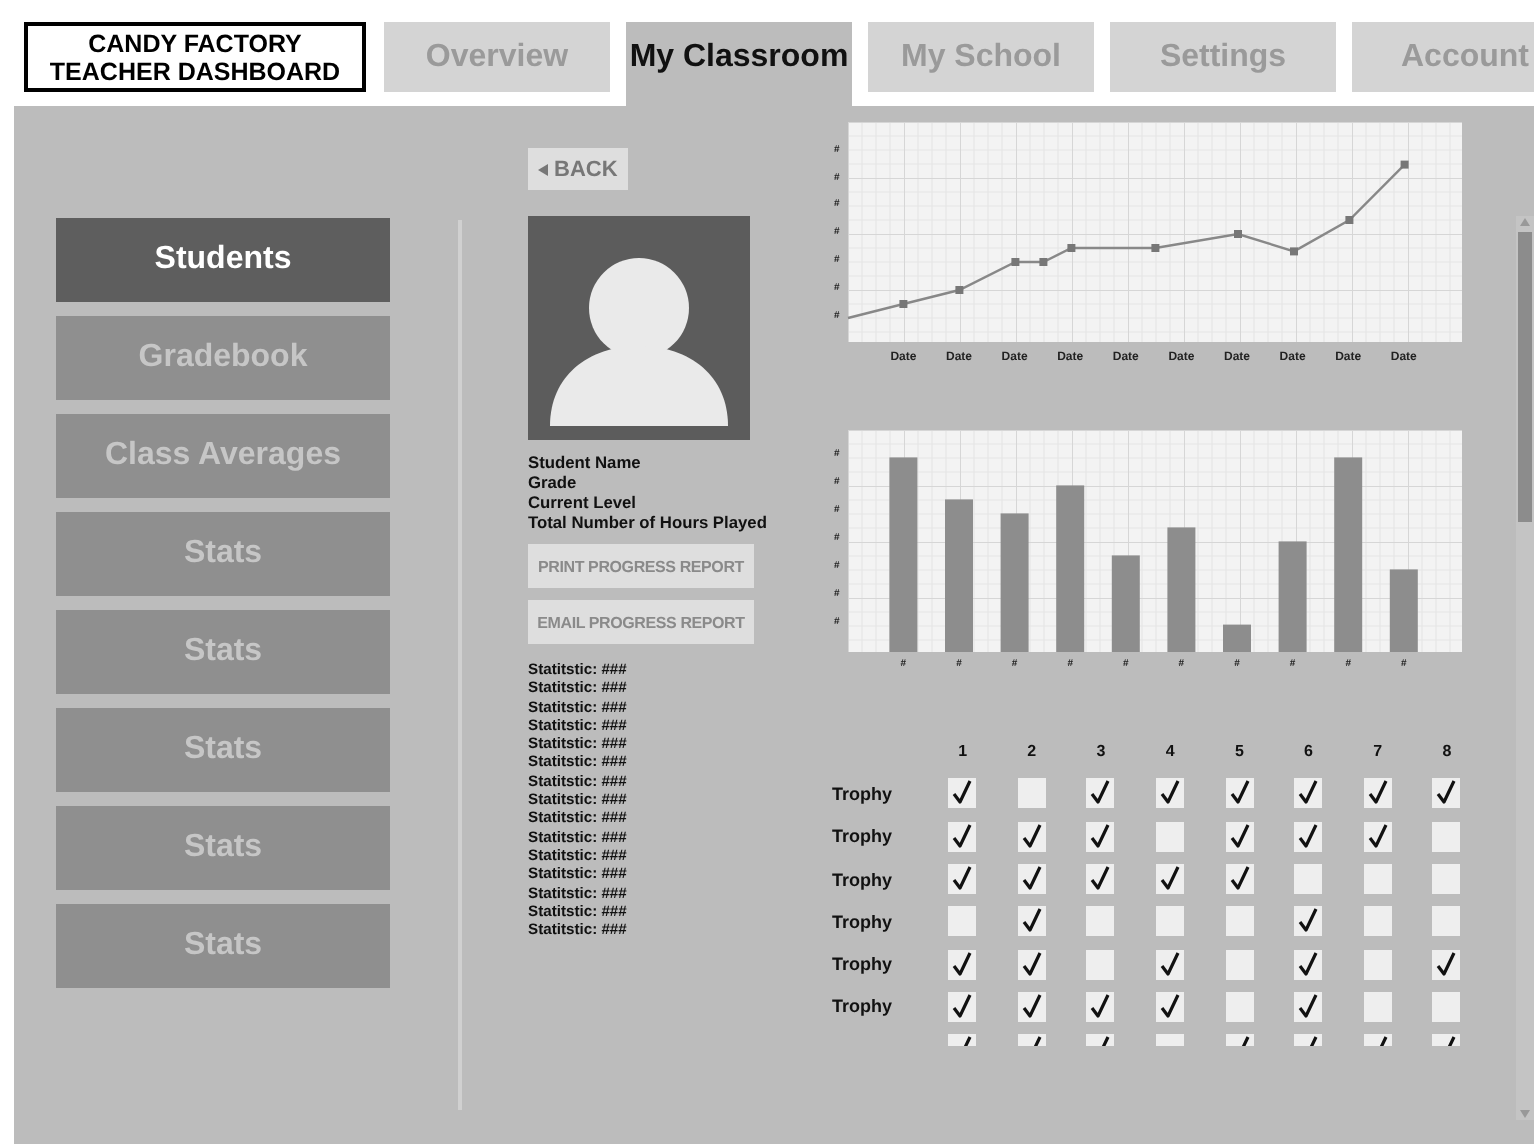 Image resolution: width=1534 pixels, height=1144 pixels. Describe the element at coordinates (223, 260) in the screenshot. I see `sidebar-item: Students` at that location.